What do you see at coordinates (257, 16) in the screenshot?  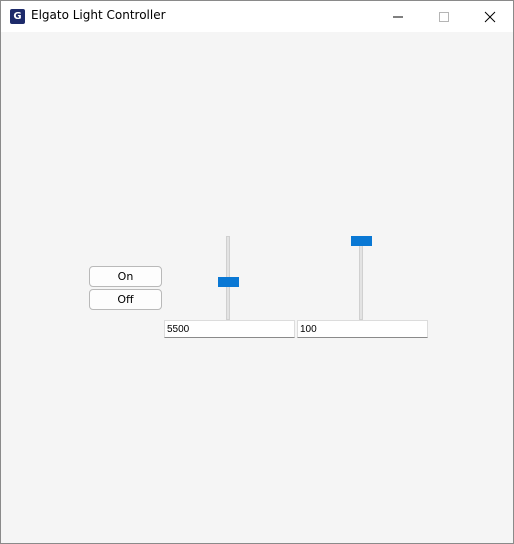 I see `title-bar: G Elgato Light Controller` at bounding box center [257, 16].